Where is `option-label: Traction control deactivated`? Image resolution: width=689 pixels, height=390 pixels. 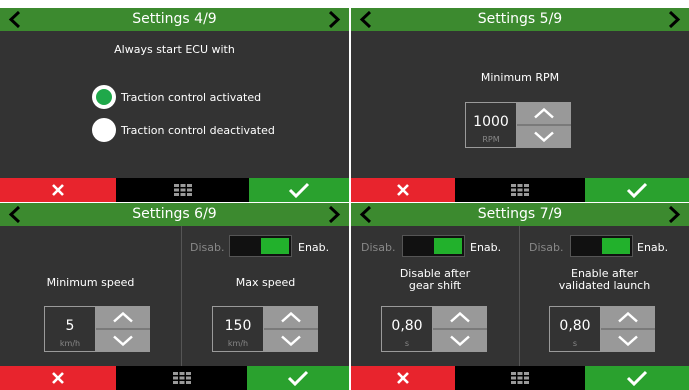
option-label: Traction control deactivated is located at coordinates (198, 130).